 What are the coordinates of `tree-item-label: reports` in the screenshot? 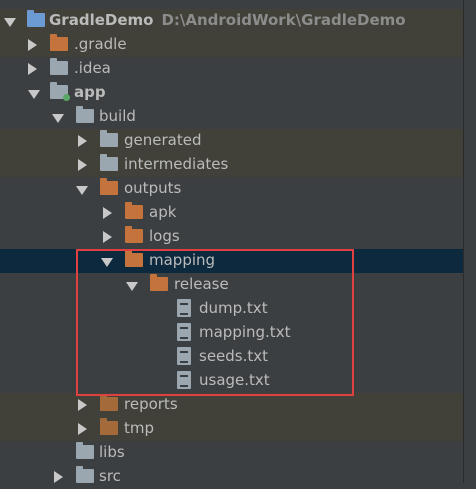 It's located at (151, 404).